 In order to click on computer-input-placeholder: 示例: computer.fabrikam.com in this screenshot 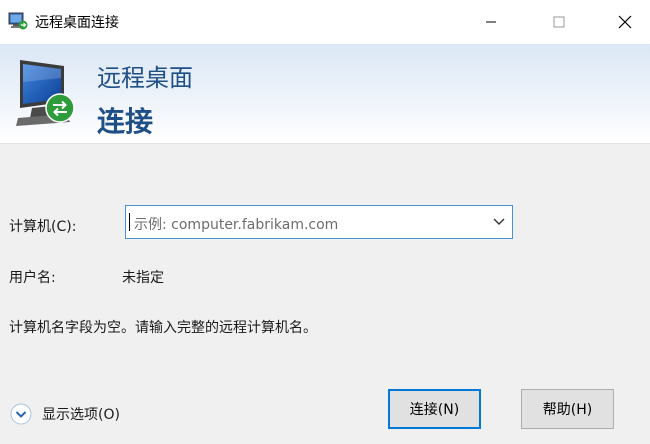, I will do `click(236, 224)`.